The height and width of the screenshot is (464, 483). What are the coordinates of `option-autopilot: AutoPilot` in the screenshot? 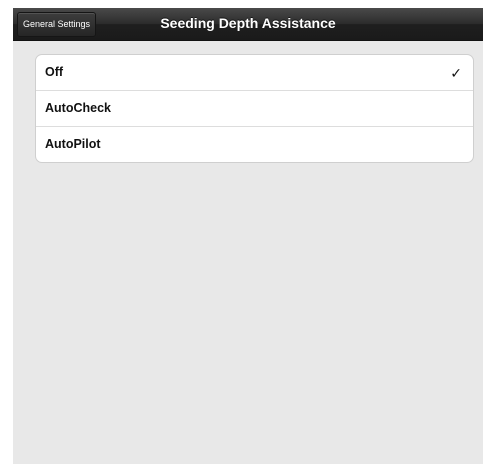 It's located at (254, 144).